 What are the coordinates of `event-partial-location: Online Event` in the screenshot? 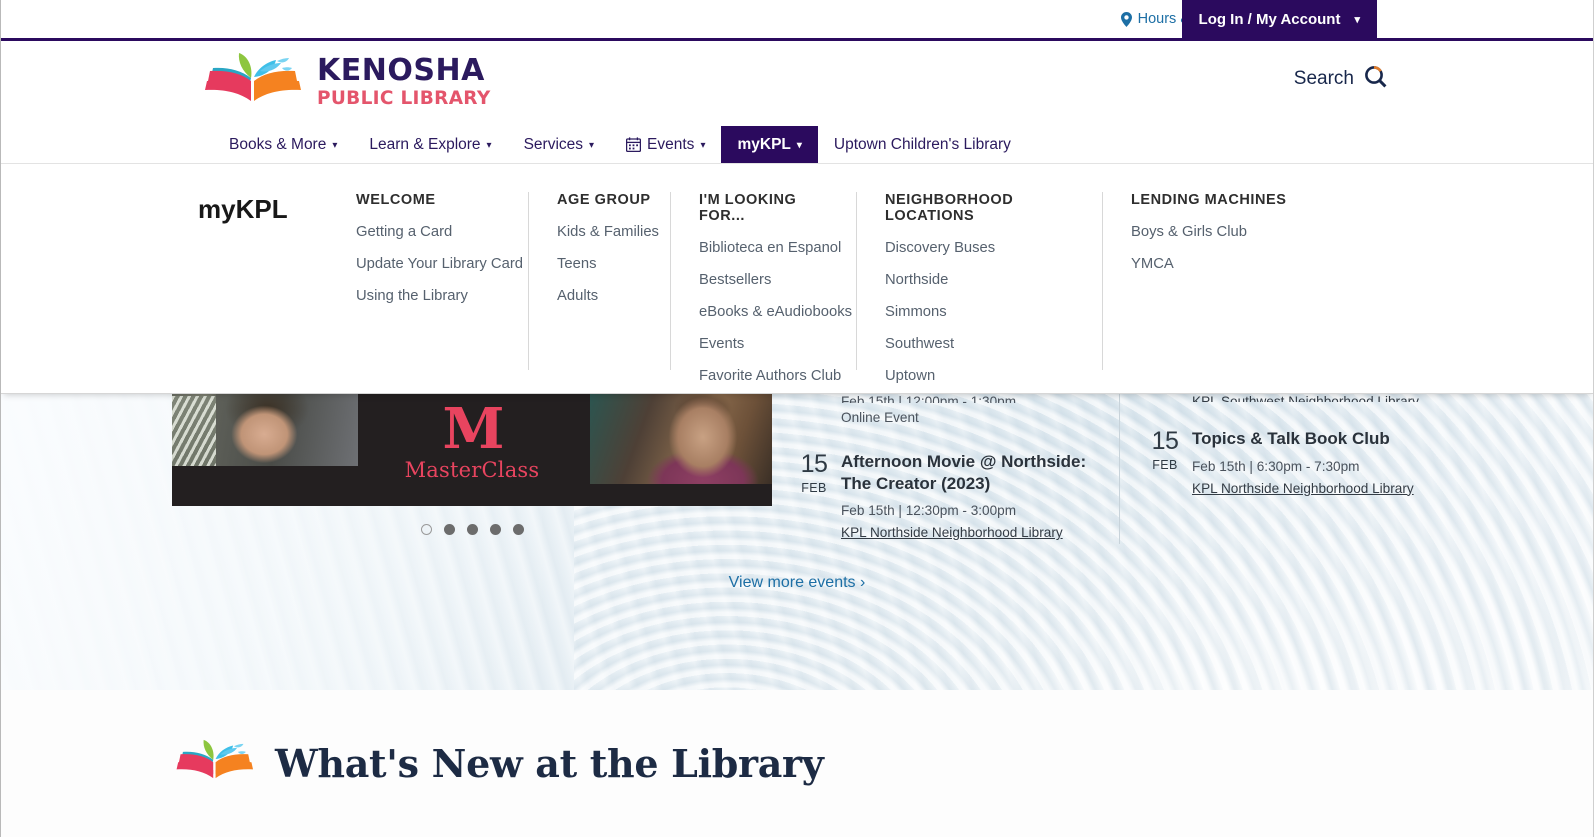 It's located at (880, 417).